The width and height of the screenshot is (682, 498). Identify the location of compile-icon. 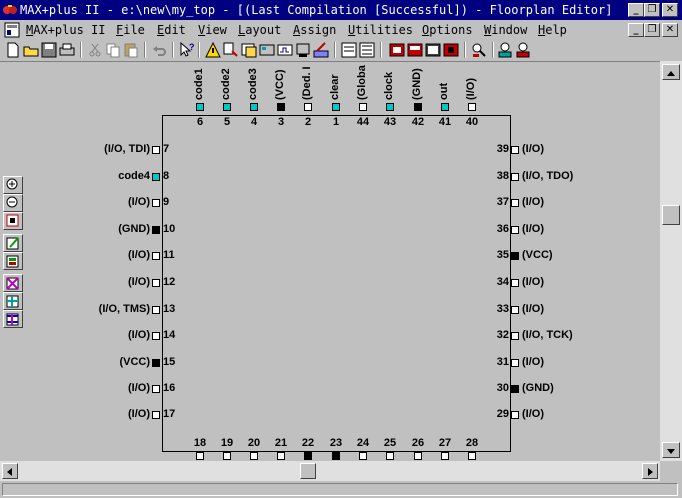
(397, 50).